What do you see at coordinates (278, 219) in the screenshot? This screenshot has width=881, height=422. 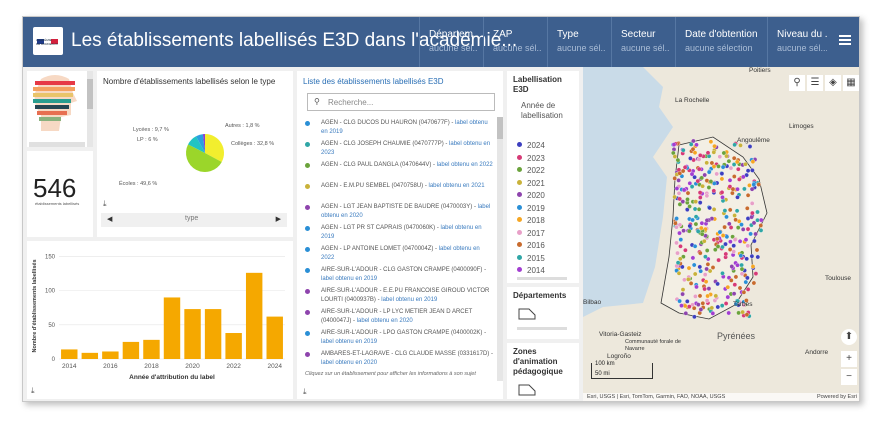 I see `chevron-right-icon: ▶` at bounding box center [278, 219].